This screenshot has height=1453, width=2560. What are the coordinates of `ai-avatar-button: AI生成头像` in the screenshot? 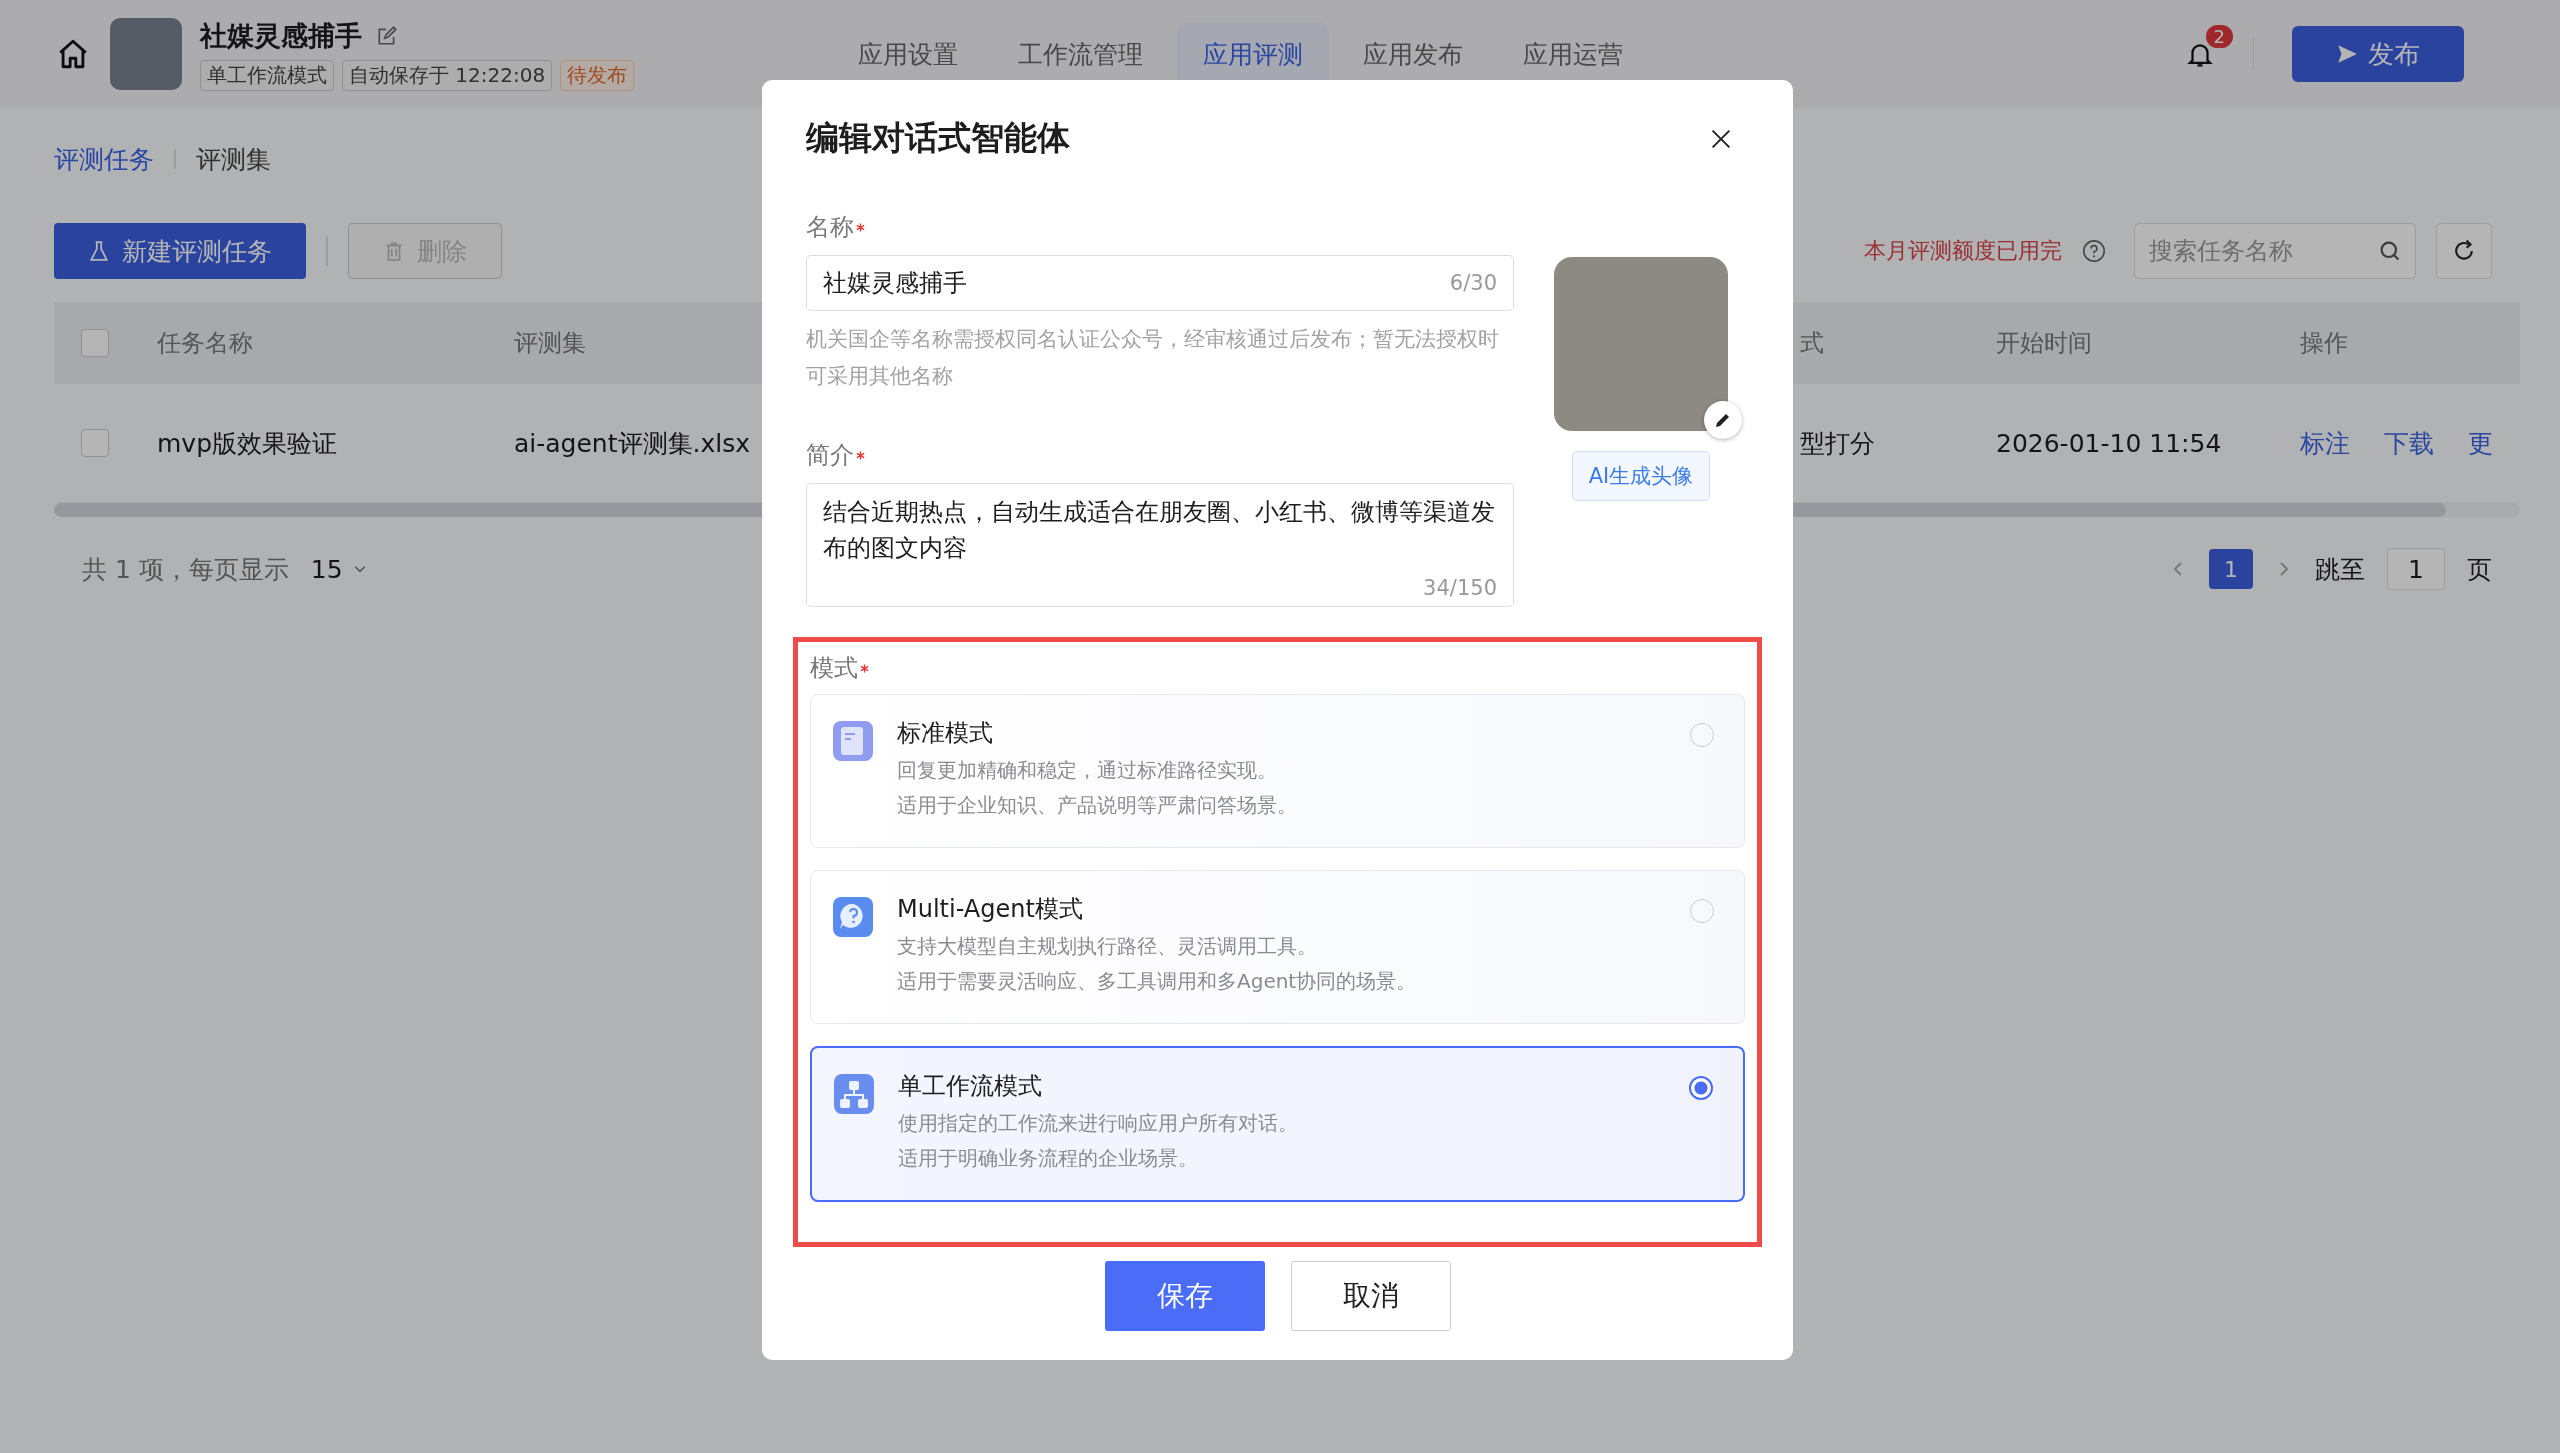 It's located at (1641, 476).